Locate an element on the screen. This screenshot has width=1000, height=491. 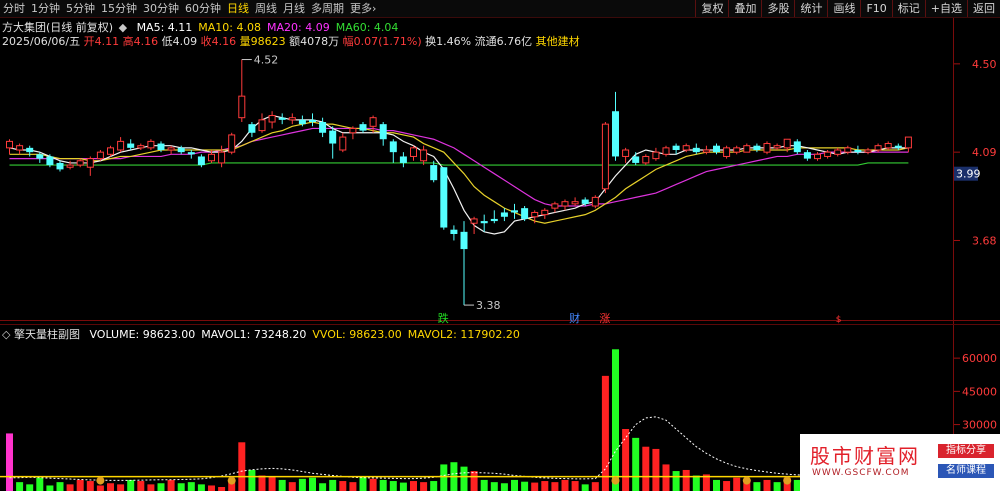
right-axis-divider is located at coordinates (953, 254).